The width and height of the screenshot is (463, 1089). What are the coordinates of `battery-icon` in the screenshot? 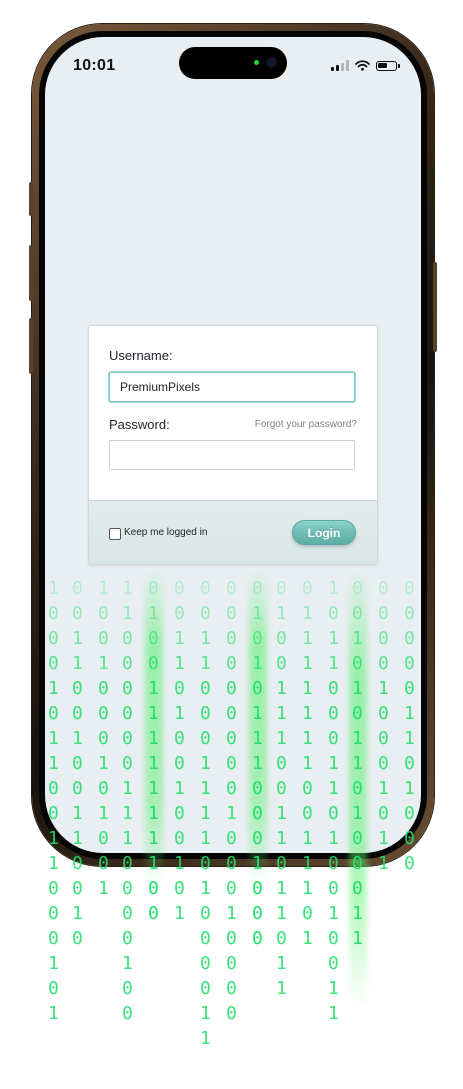 It's located at (388, 65).